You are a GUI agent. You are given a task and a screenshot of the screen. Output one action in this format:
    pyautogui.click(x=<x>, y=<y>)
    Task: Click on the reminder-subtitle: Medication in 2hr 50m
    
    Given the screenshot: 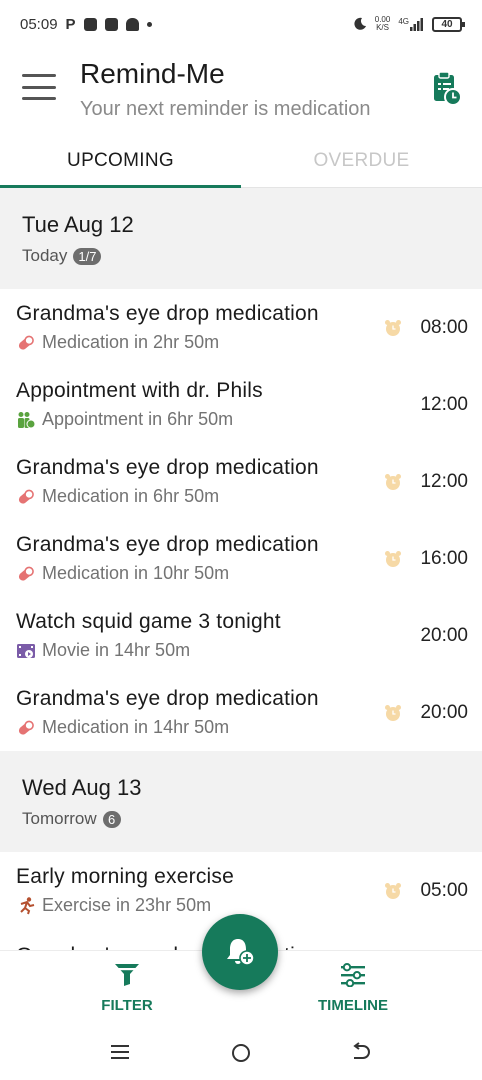 What is the action you would take?
    pyautogui.click(x=200, y=342)
    